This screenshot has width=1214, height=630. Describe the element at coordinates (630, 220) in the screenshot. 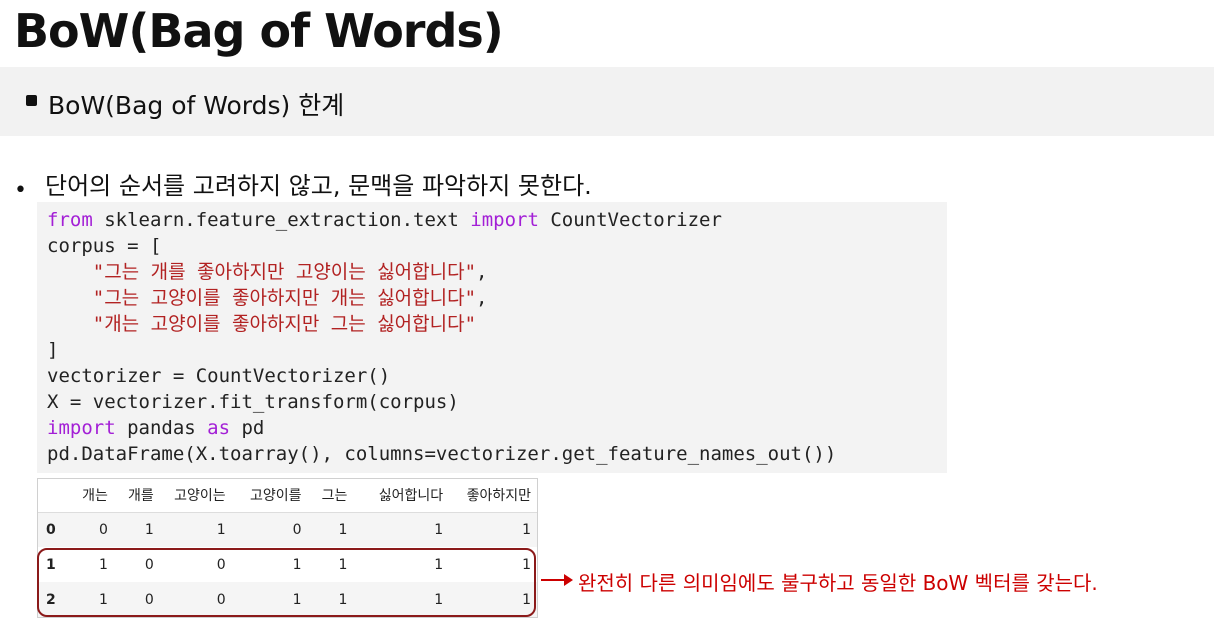

I see `code-token: CountVectorizer` at that location.